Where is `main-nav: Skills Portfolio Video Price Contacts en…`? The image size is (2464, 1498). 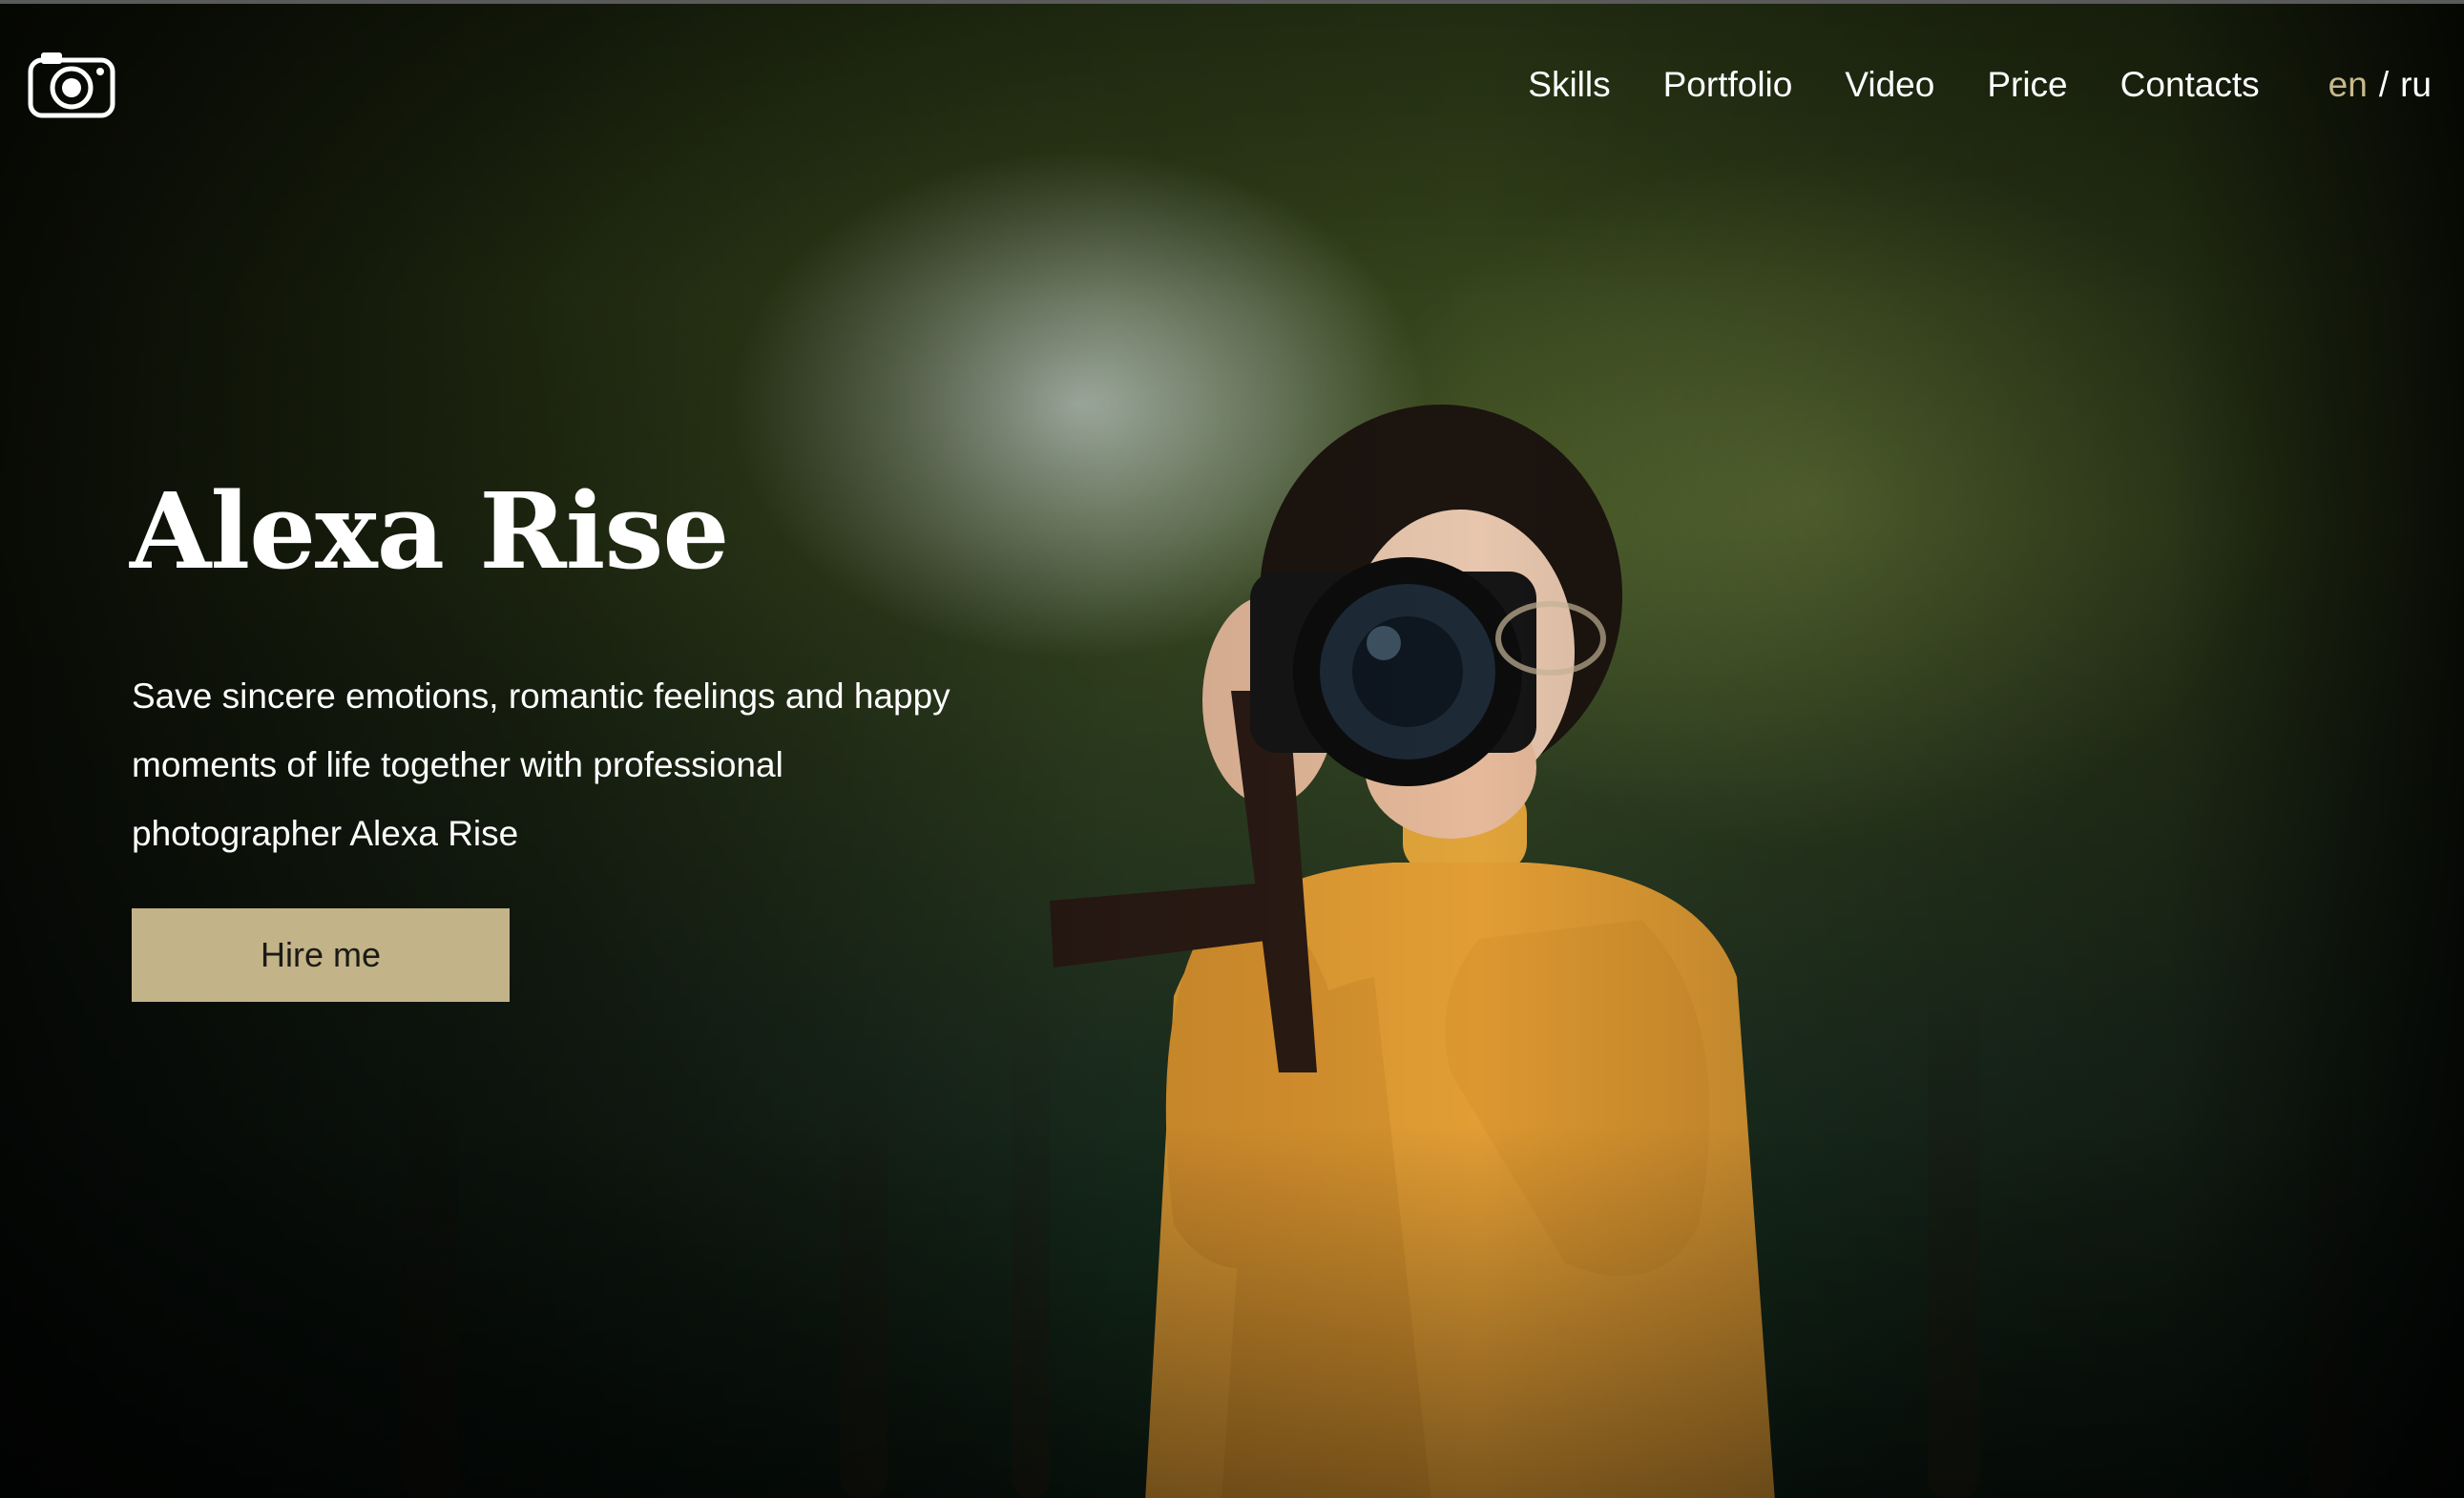
main-nav: Skills Portfolio Video Price Contacts en… is located at coordinates (1953, 85).